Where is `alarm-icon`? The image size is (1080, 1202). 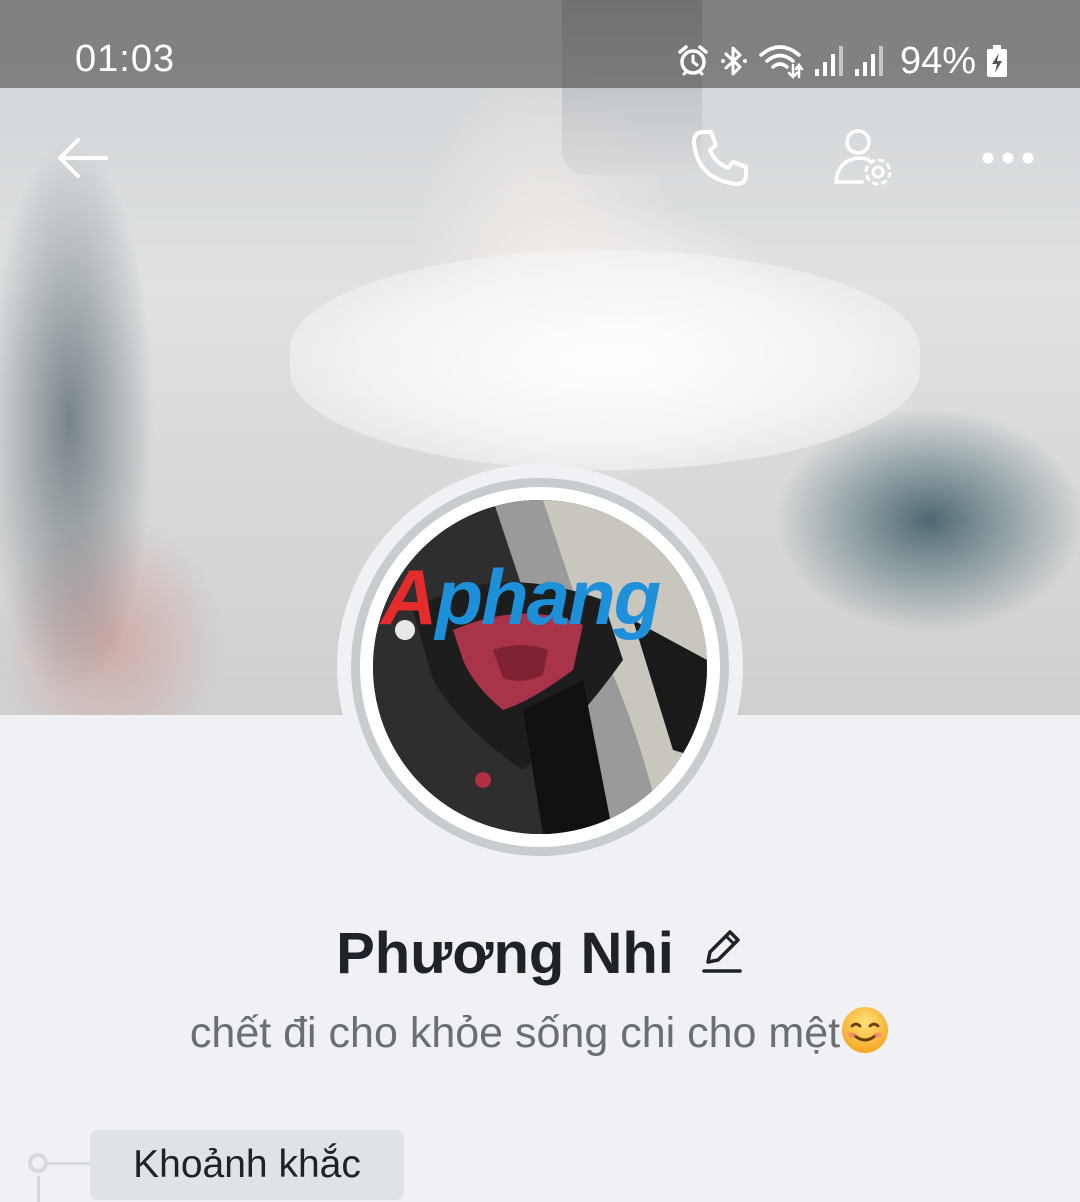
alarm-icon is located at coordinates (693, 61).